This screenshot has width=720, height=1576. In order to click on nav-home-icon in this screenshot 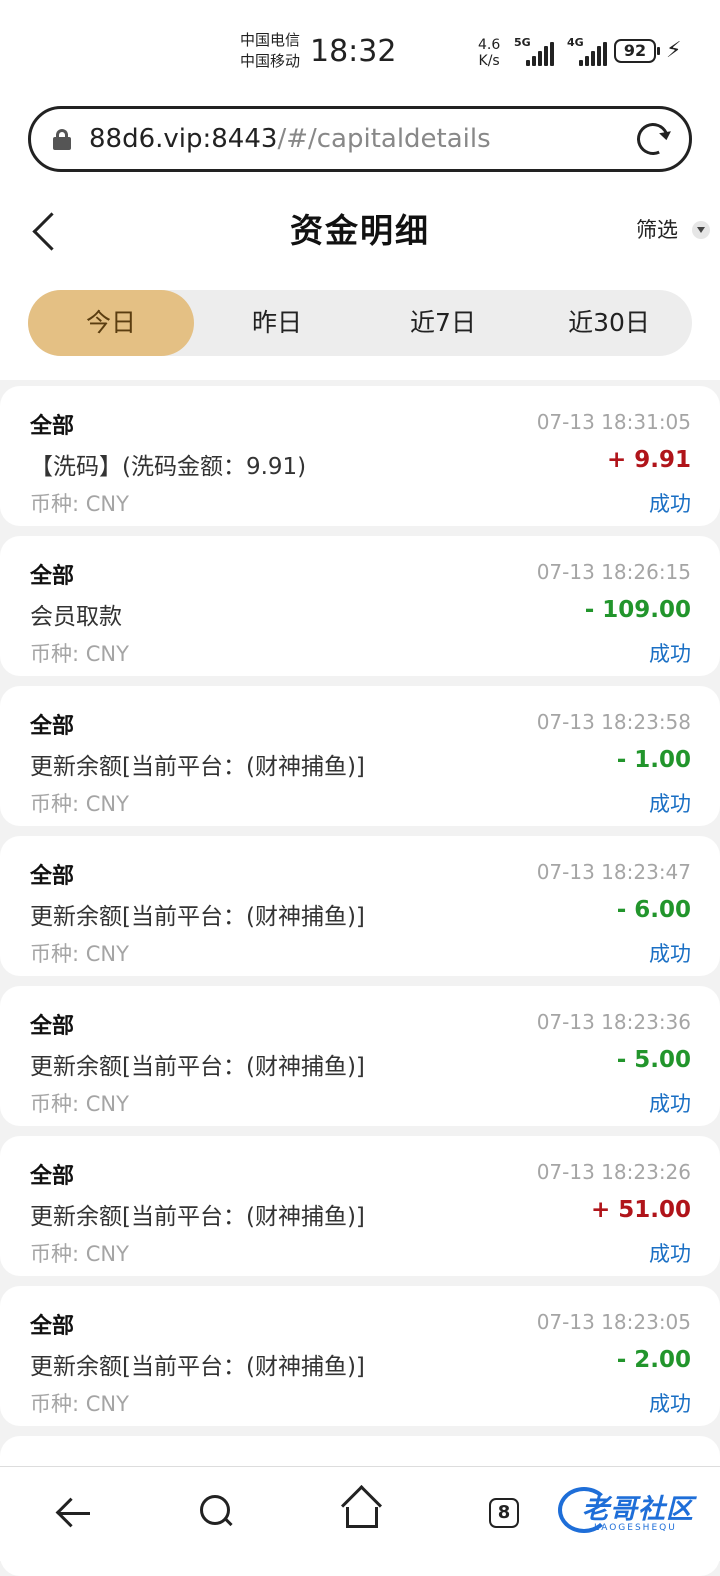, I will do `click(362, 1511)`.